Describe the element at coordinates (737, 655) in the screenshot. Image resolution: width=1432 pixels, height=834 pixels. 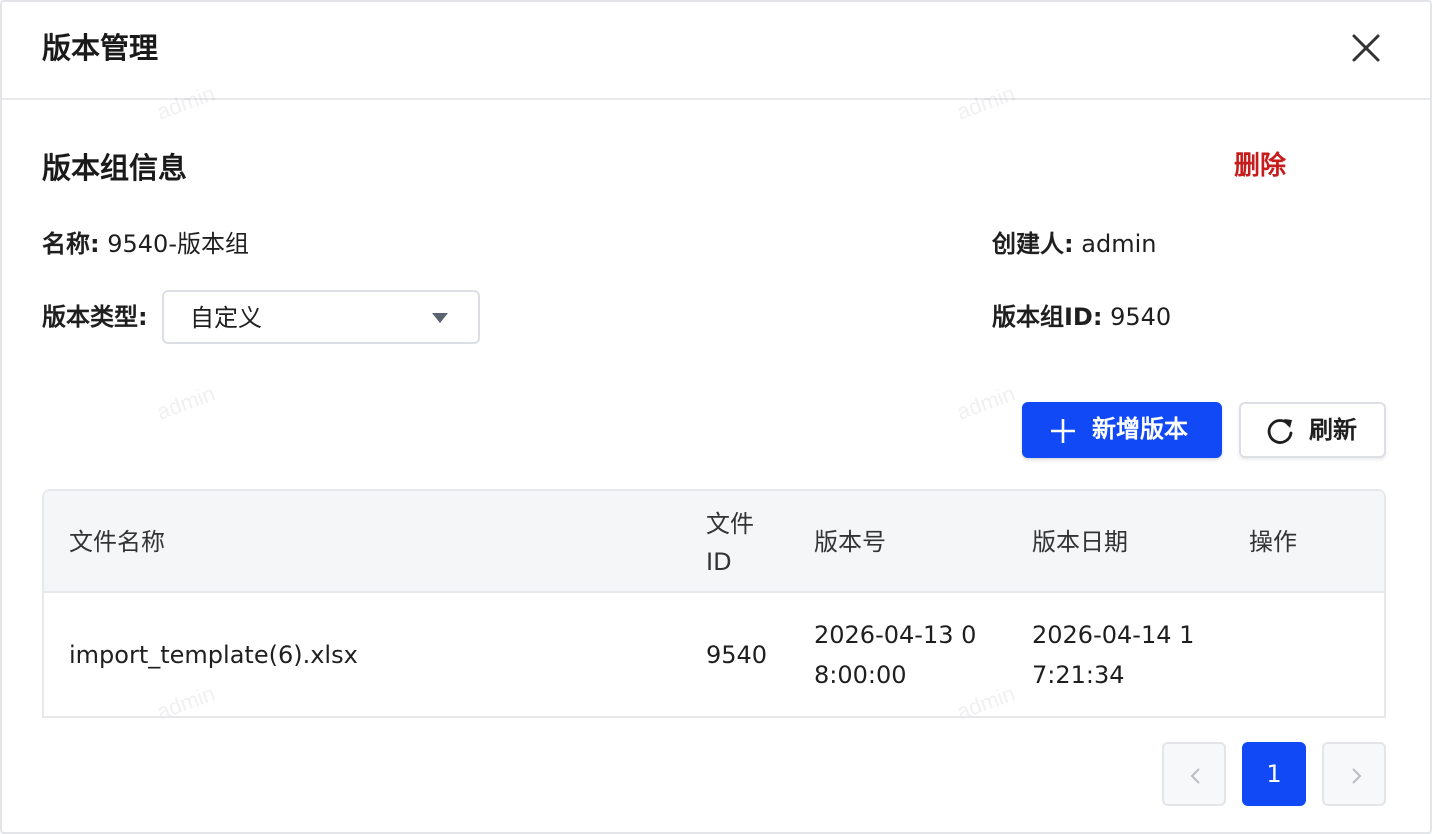
I see `cell-file-id: 9540` at that location.